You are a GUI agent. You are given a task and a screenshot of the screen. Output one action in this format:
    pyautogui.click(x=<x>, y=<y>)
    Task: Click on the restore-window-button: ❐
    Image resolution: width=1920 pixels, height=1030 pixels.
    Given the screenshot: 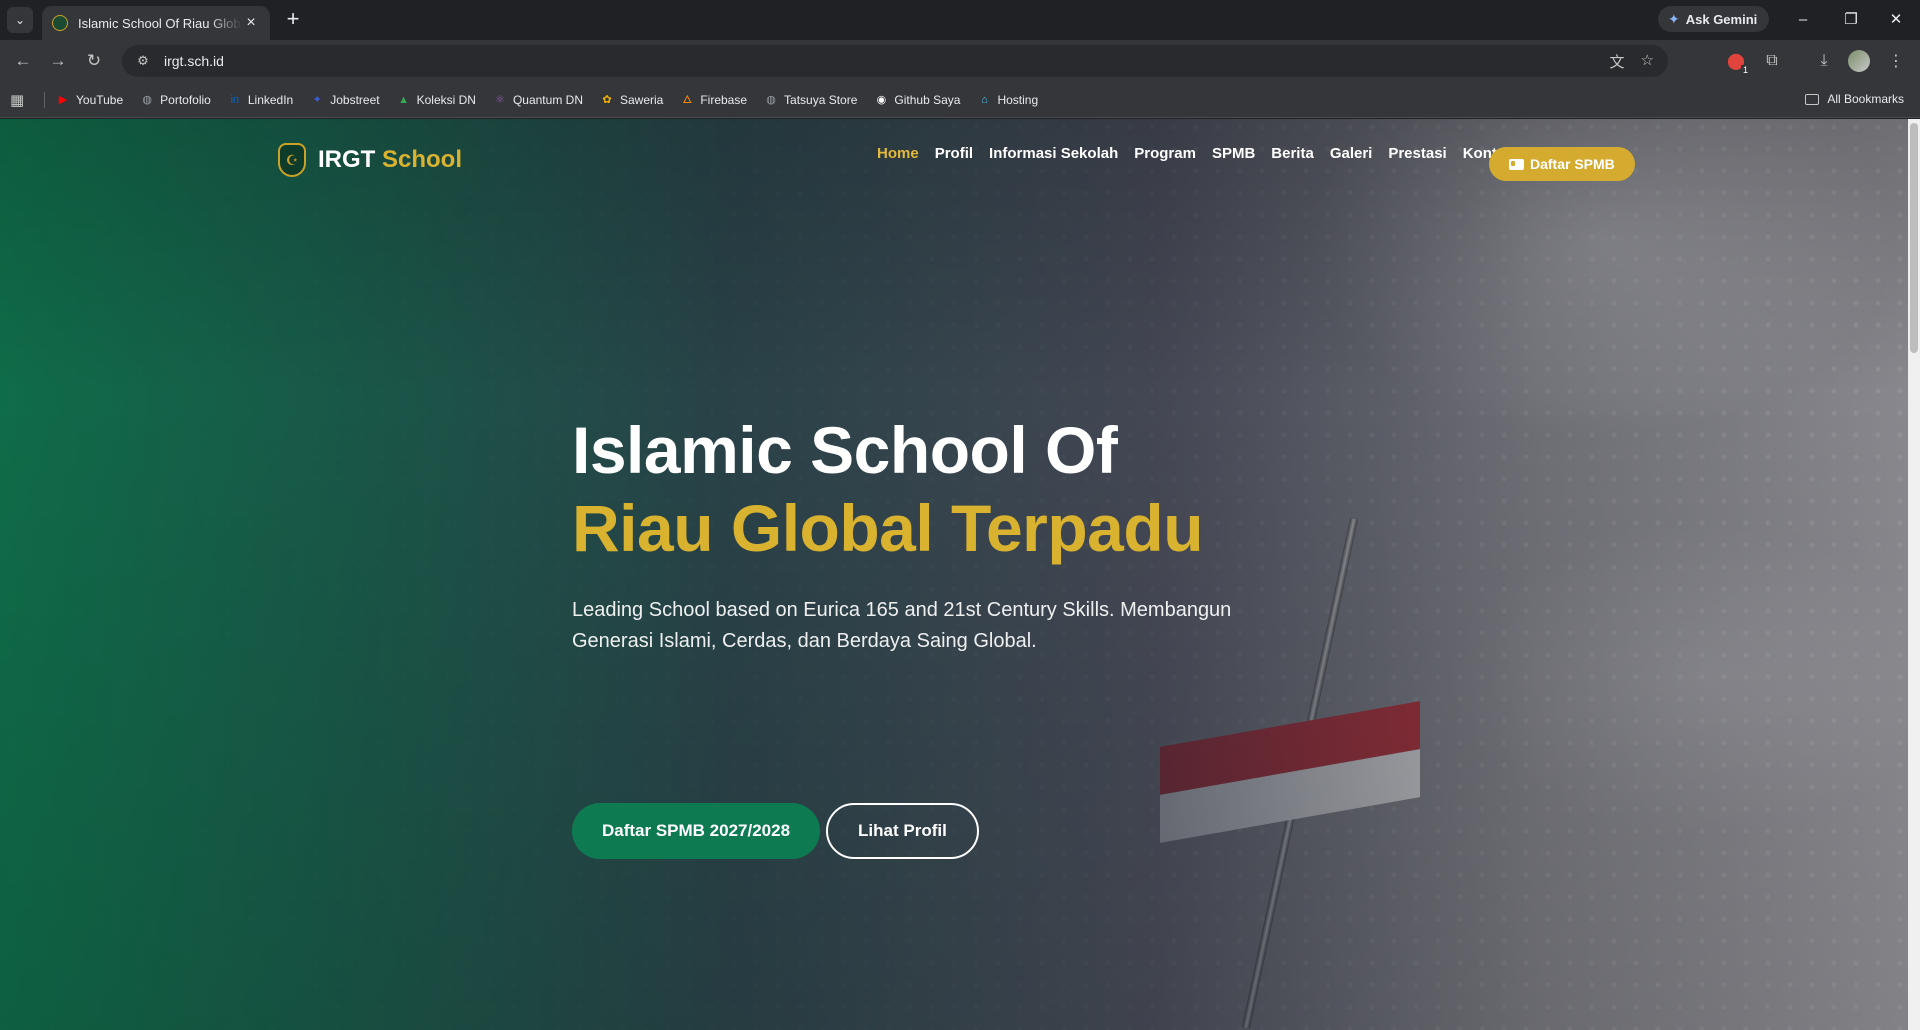 What is the action you would take?
    pyautogui.click(x=1851, y=19)
    